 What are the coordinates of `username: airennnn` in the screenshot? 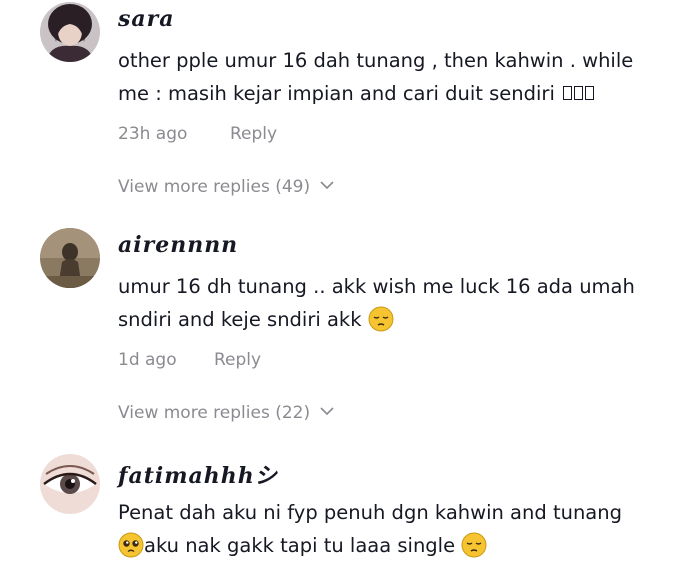 It's located at (178, 245).